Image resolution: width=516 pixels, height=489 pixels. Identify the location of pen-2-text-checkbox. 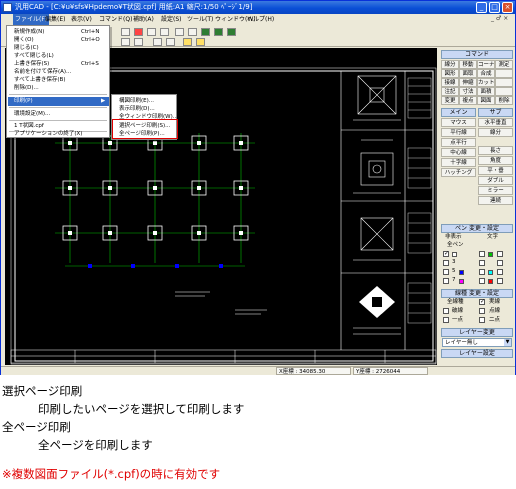
(500, 254).